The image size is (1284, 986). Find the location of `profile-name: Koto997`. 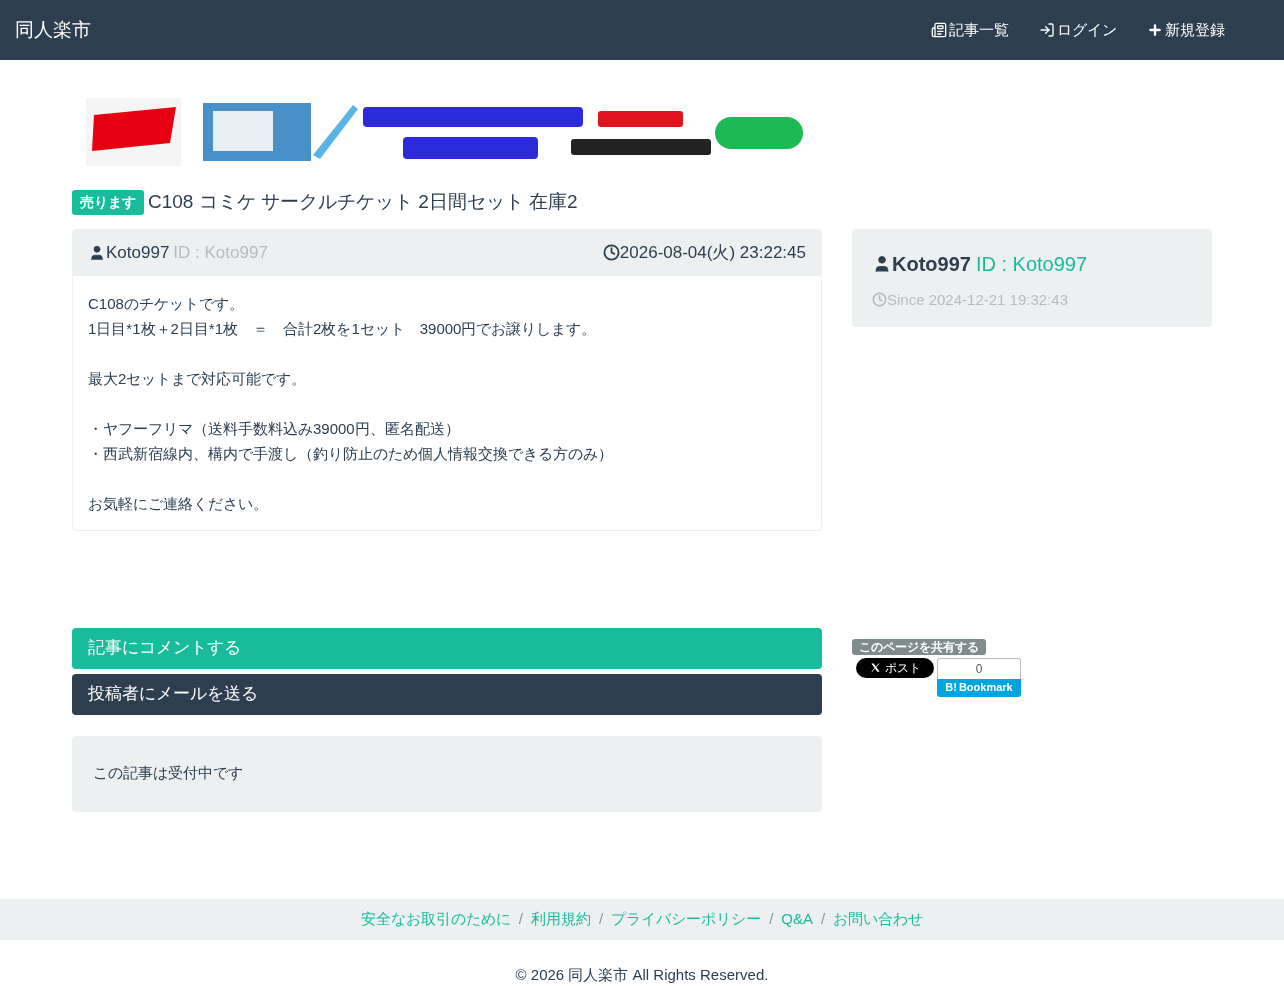

profile-name: Koto997 is located at coordinates (931, 264).